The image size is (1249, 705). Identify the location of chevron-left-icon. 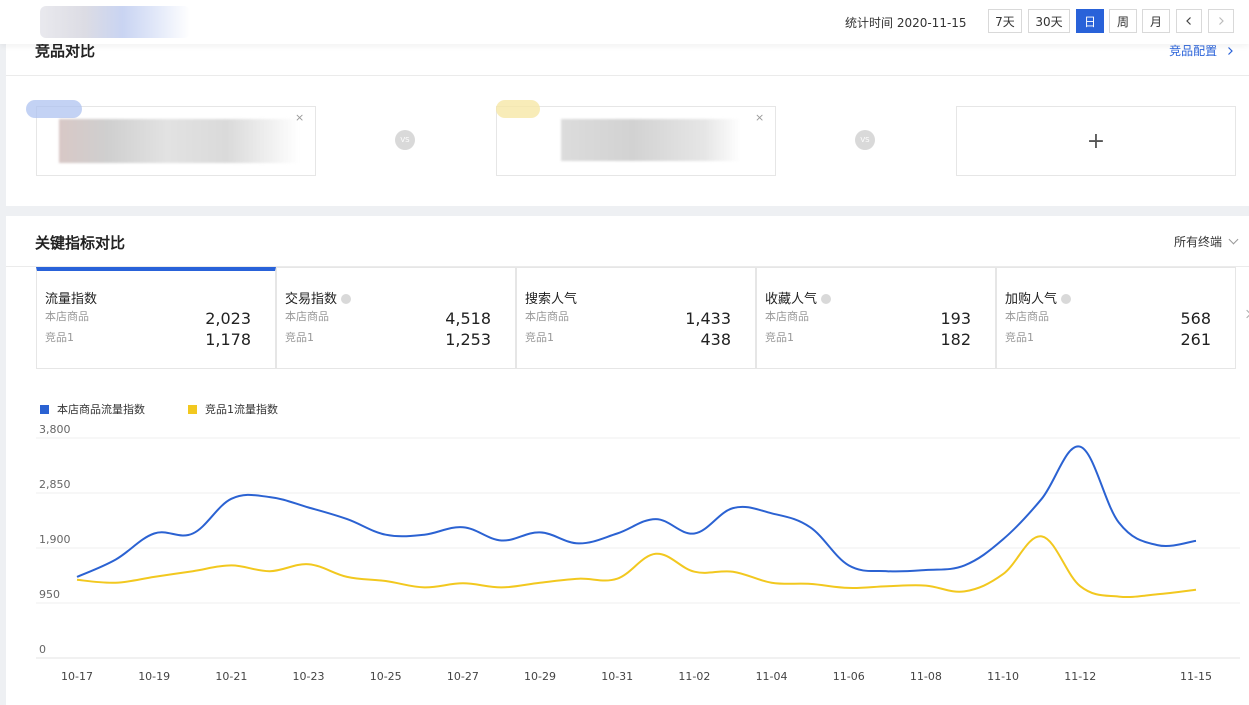
(1188, 21).